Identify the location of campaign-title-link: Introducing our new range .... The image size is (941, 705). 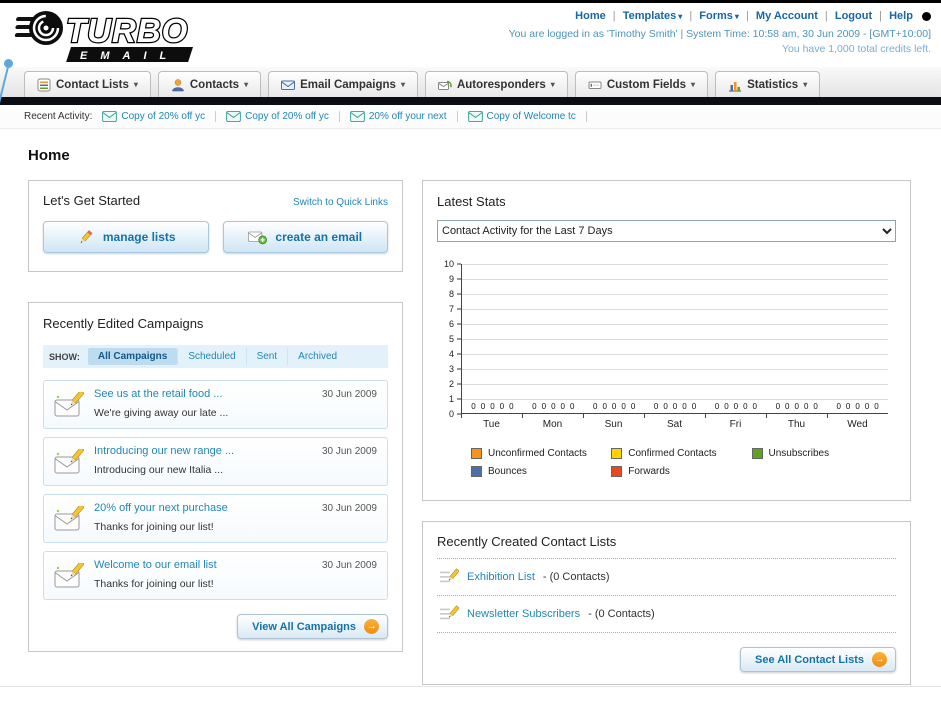
(164, 451).